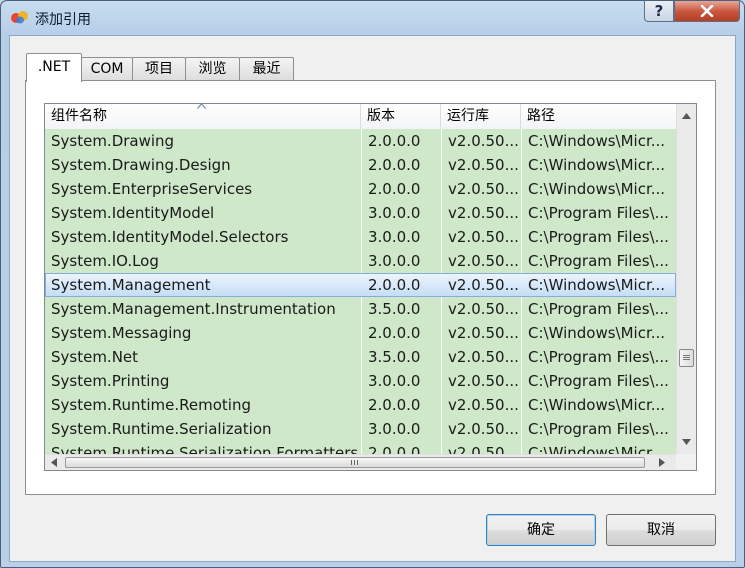  Describe the element at coordinates (193, 309) in the screenshot. I see `component-name: System.Management.Instrumentation` at that location.